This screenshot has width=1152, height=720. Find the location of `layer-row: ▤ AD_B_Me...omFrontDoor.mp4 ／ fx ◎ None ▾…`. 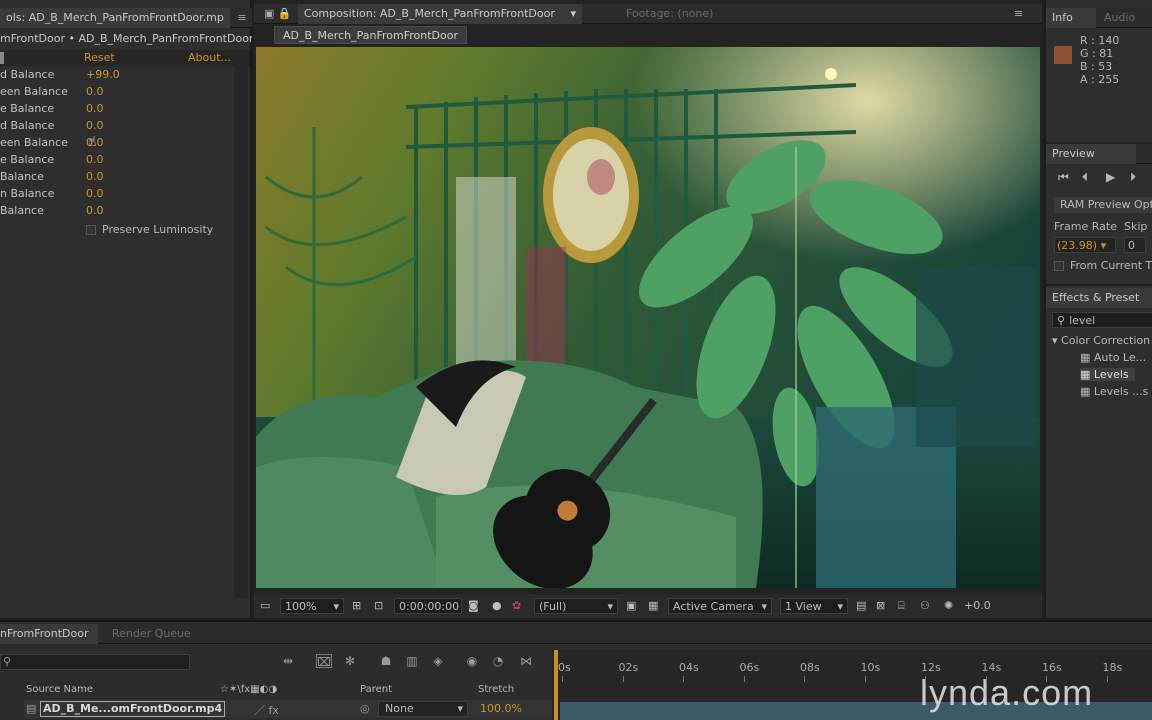

layer-row: ▤ AD_B_Me...omFrontDoor.mp4 ／ fx ◎ None ▾… is located at coordinates (289, 709).